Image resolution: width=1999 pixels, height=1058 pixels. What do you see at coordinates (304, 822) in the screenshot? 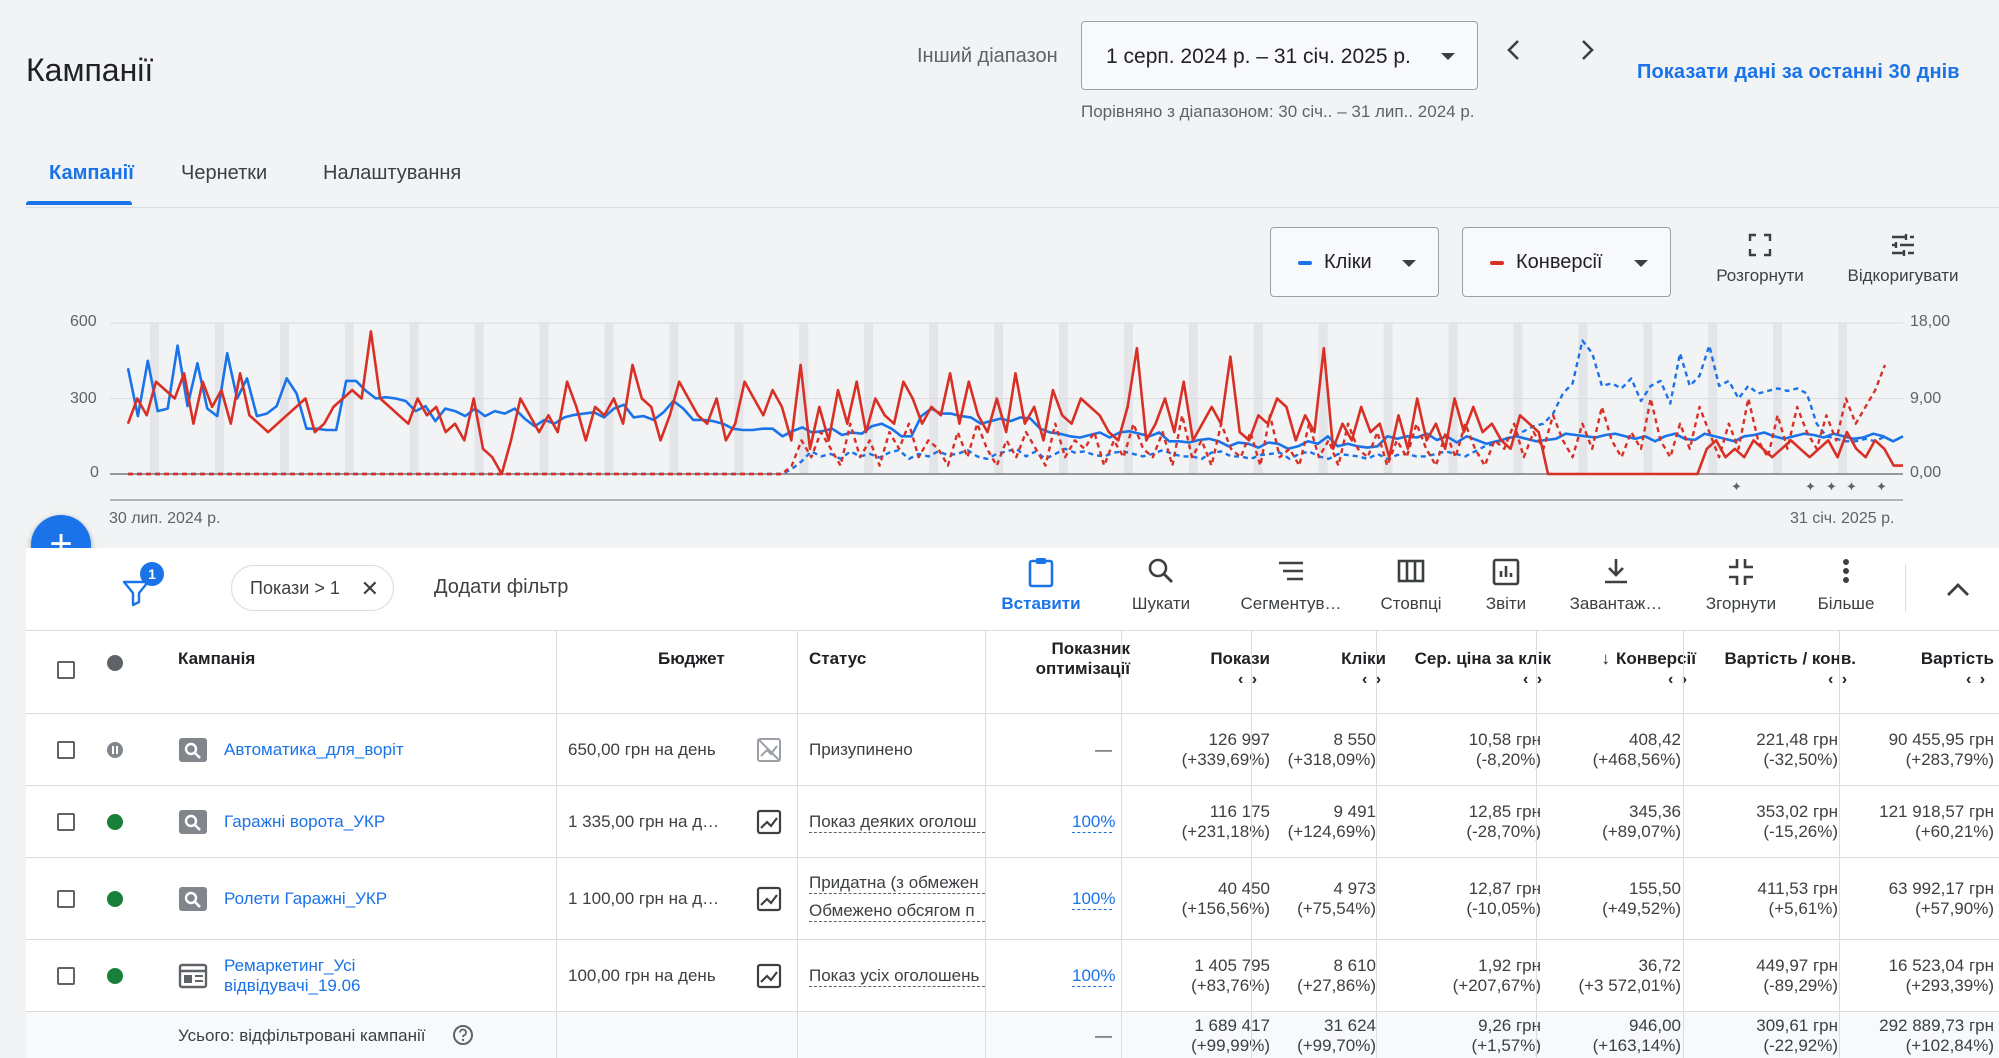
I see `campaign-name-link: Гаражні ворота_УКР` at bounding box center [304, 822].